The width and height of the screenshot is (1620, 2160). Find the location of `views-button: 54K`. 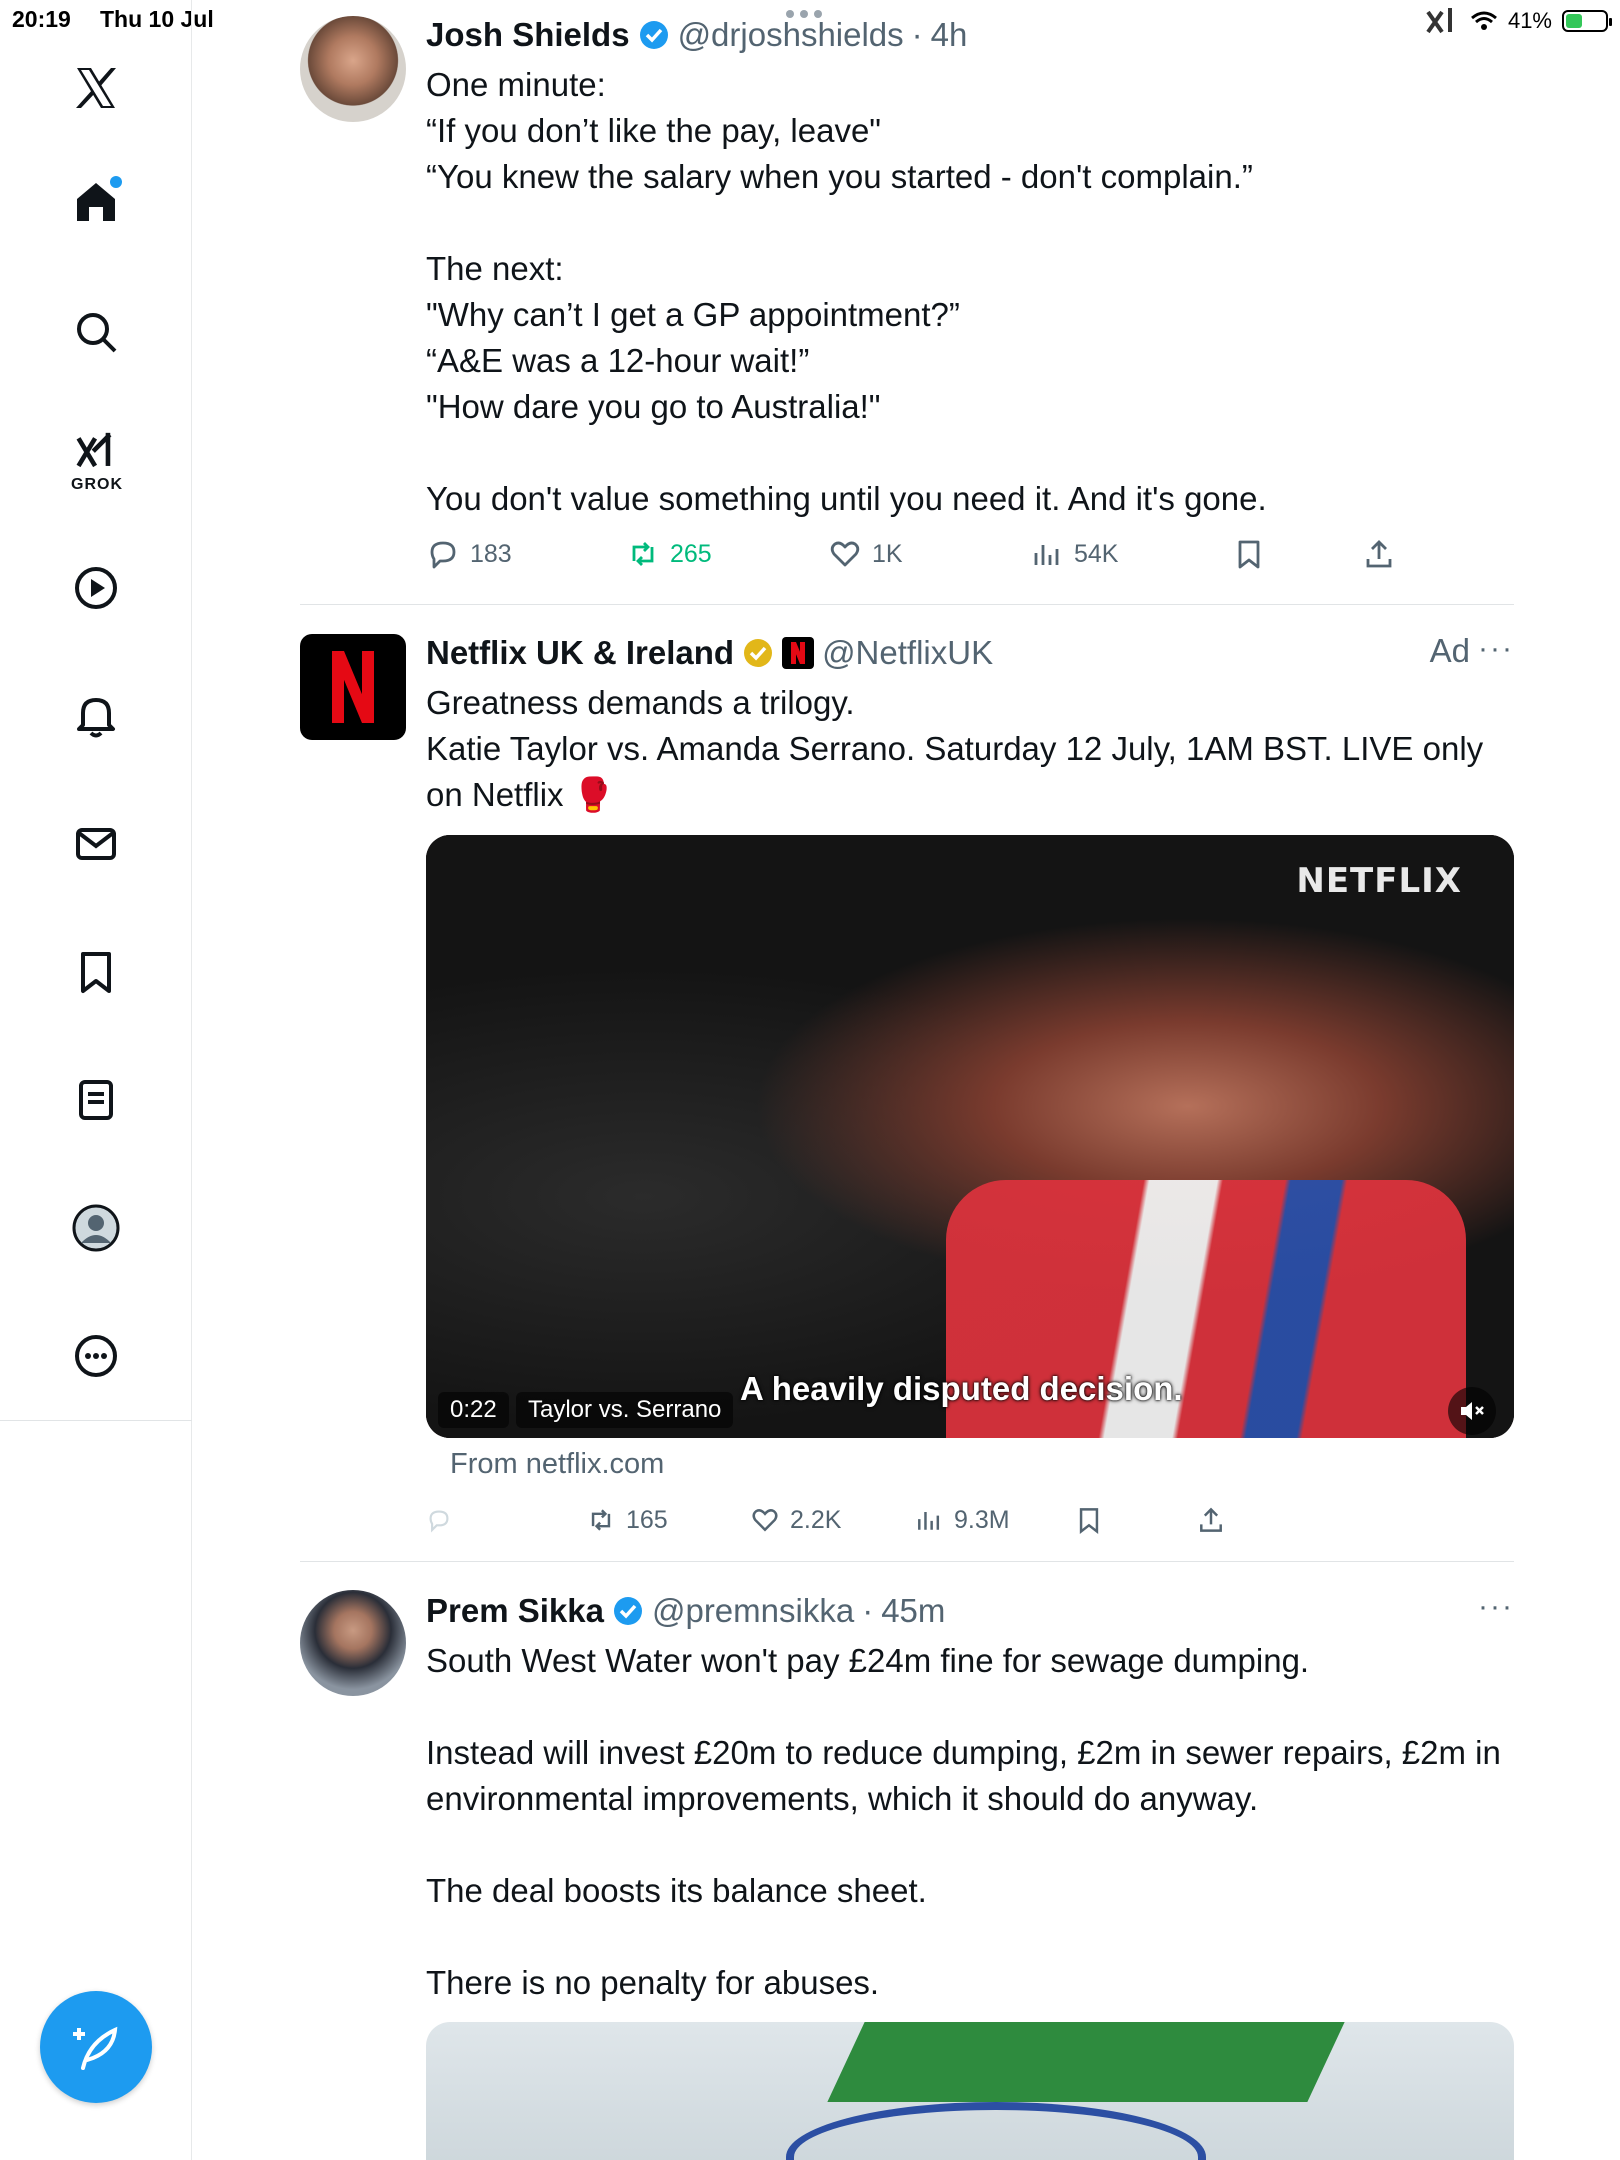

views-button: 54K is located at coordinates (1074, 554).